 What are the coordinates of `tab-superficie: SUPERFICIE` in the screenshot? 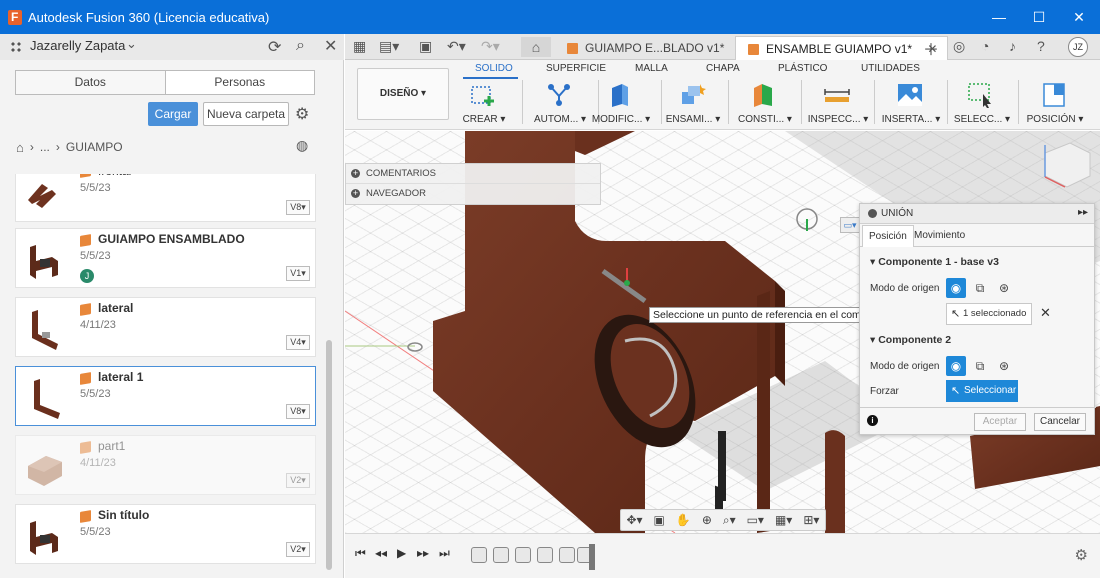 It's located at (576, 68).